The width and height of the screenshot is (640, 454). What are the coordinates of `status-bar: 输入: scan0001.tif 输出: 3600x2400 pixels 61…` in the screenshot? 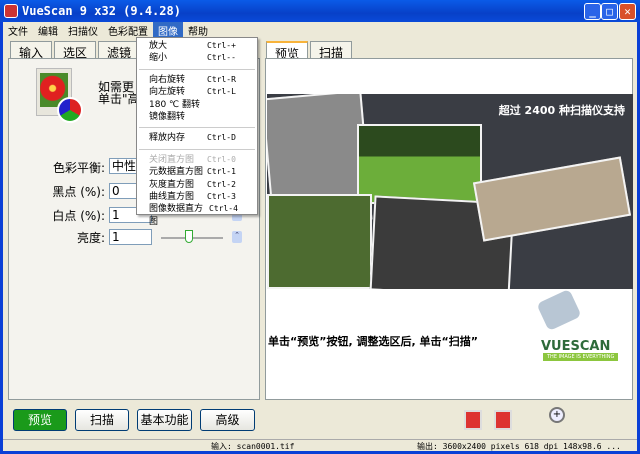 It's located at (320, 445).